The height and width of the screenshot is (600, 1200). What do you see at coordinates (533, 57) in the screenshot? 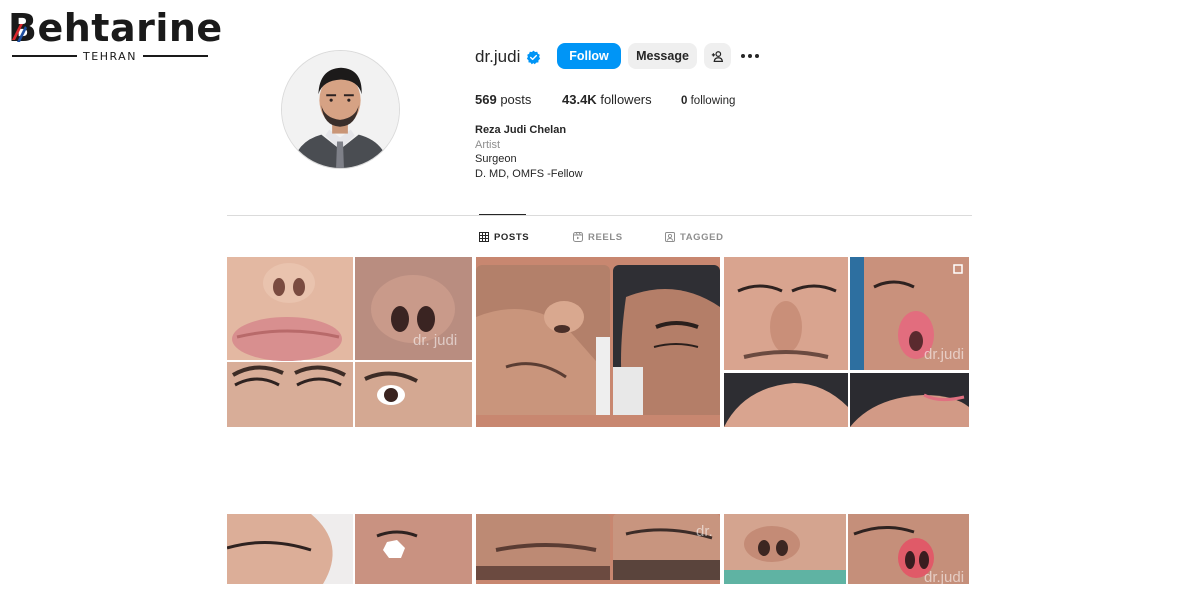
I see `verified-badge-icon` at bounding box center [533, 57].